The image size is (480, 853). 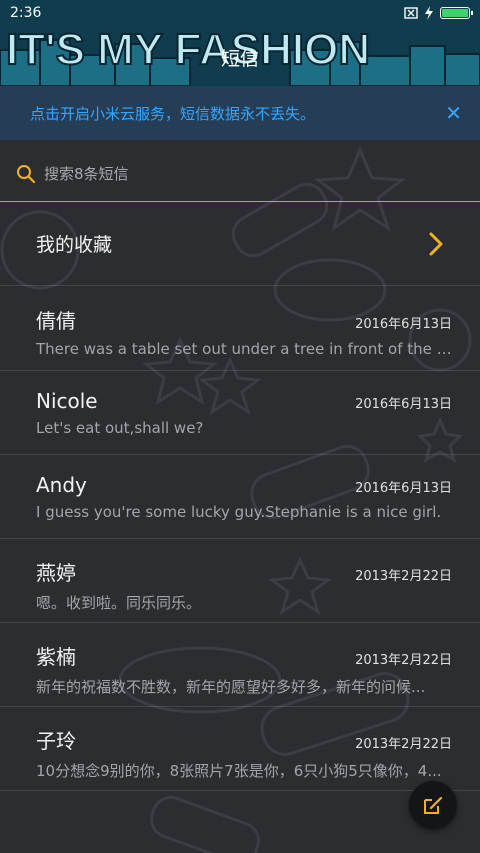 I want to click on compose-icon, so click(x=433, y=805).